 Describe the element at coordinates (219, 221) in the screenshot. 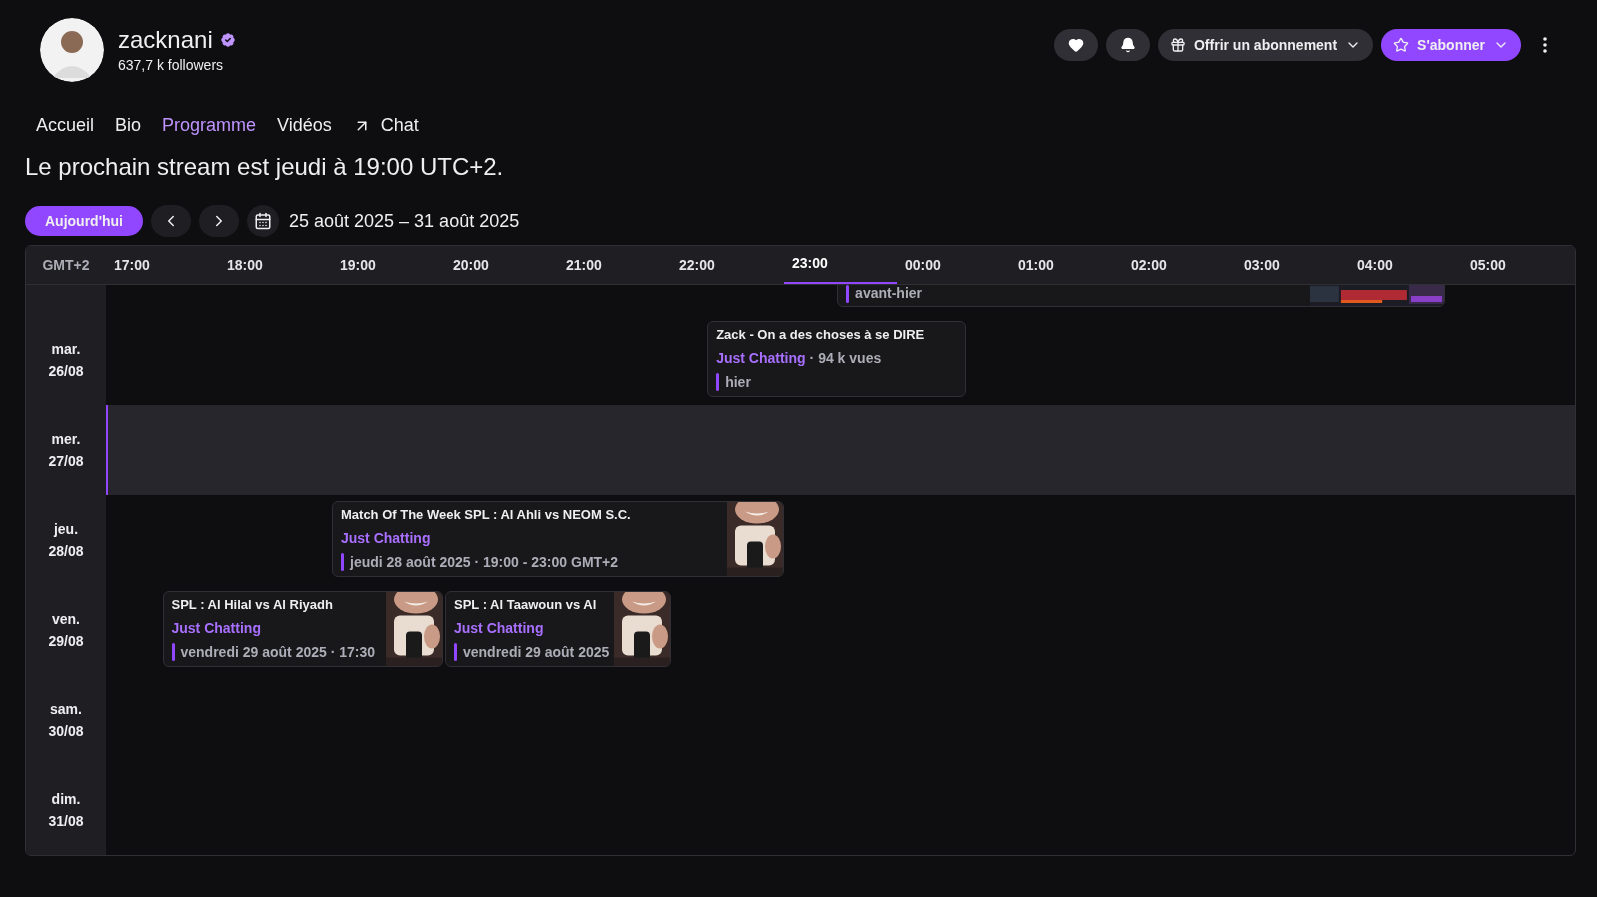

I see `next-week-button` at that location.